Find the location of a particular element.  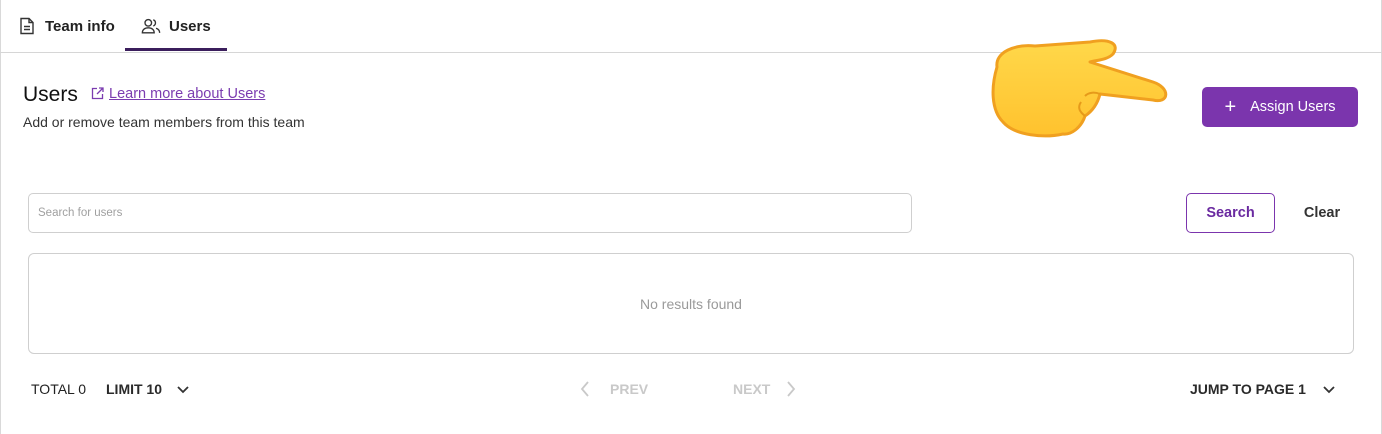

assign-users-label: Assign Users is located at coordinates (1293, 107).